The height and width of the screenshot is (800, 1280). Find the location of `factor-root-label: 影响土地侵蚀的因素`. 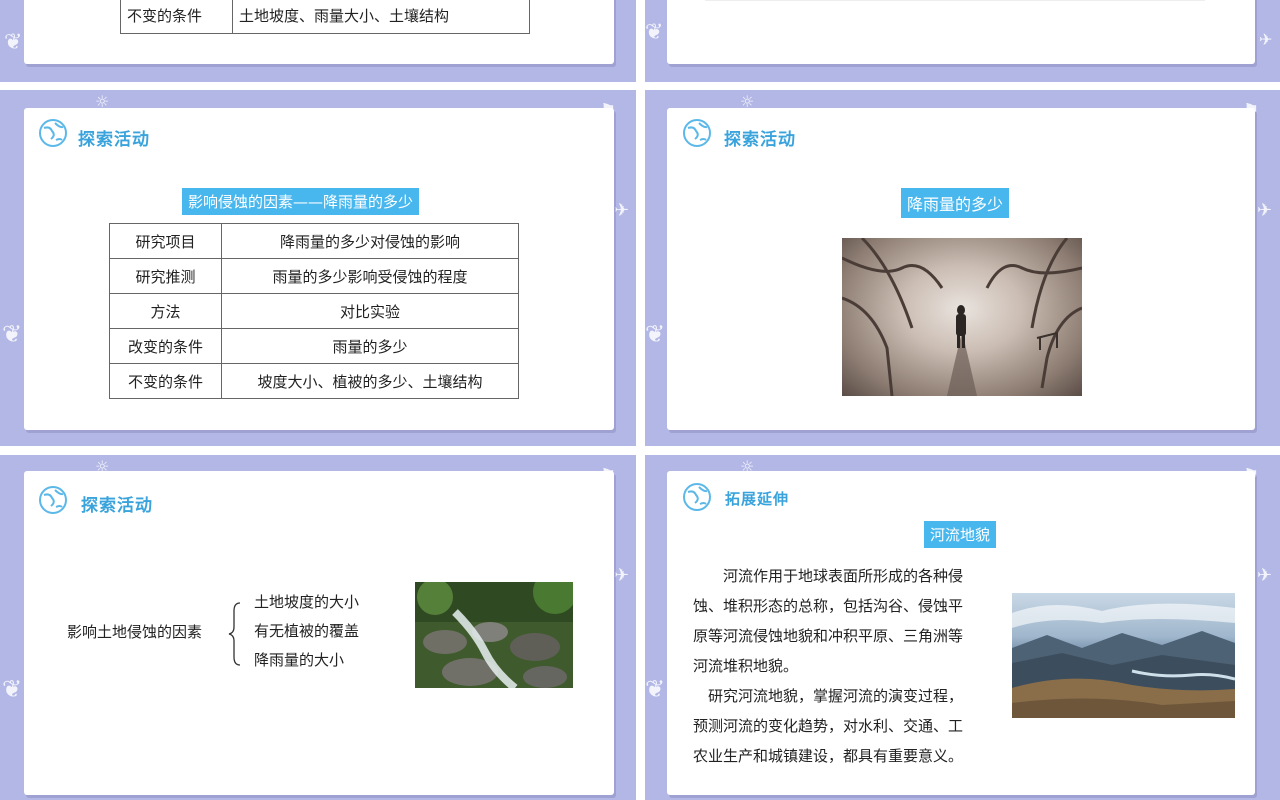

factor-root-label: 影响土地侵蚀的因素 is located at coordinates (135, 632).